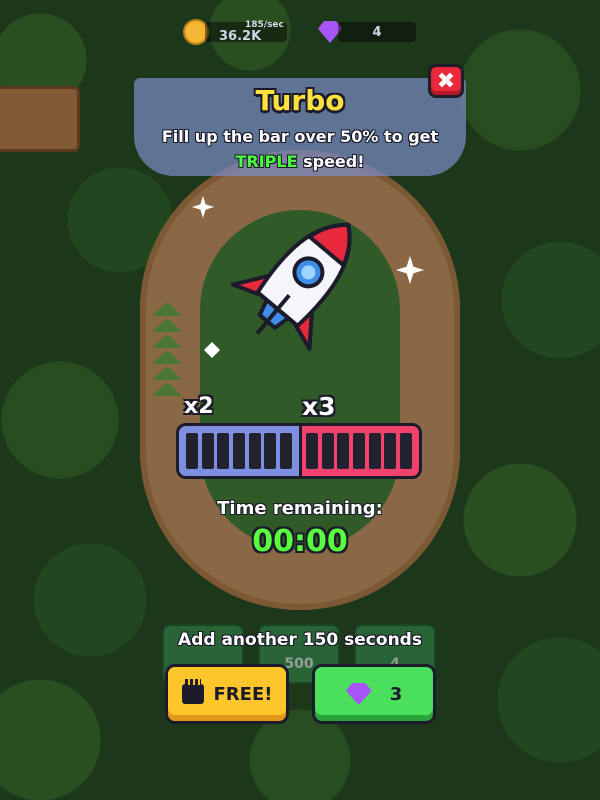  I want to click on multiplier-low: x2, so click(199, 406).